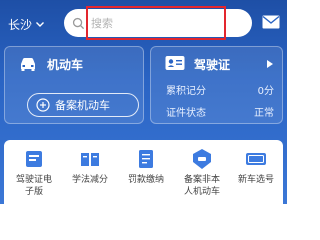  What do you see at coordinates (265, 91) in the screenshot?
I see `points-value: 0分` at bounding box center [265, 91].